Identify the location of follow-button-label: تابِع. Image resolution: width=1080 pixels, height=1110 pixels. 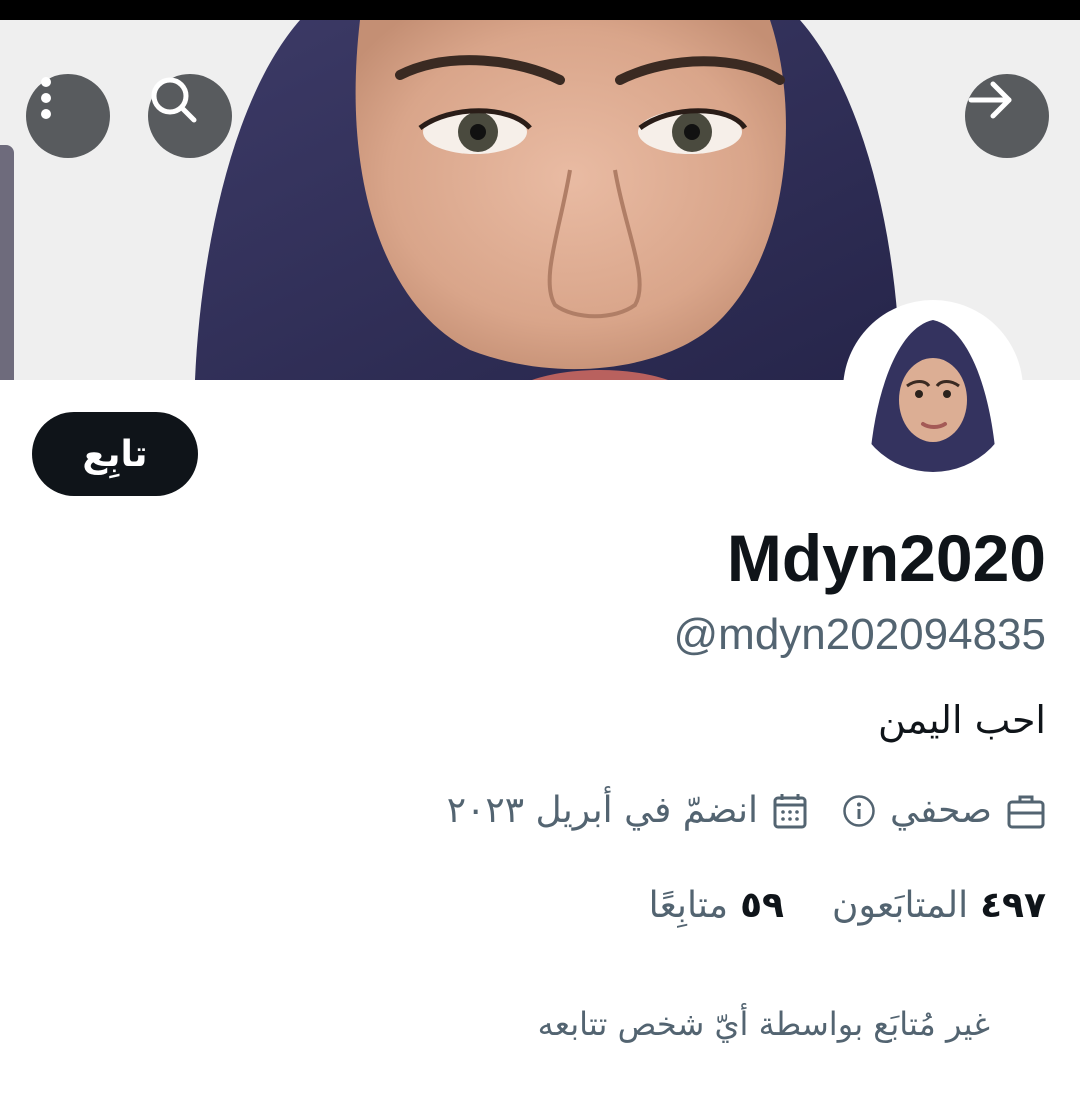
(115, 454).